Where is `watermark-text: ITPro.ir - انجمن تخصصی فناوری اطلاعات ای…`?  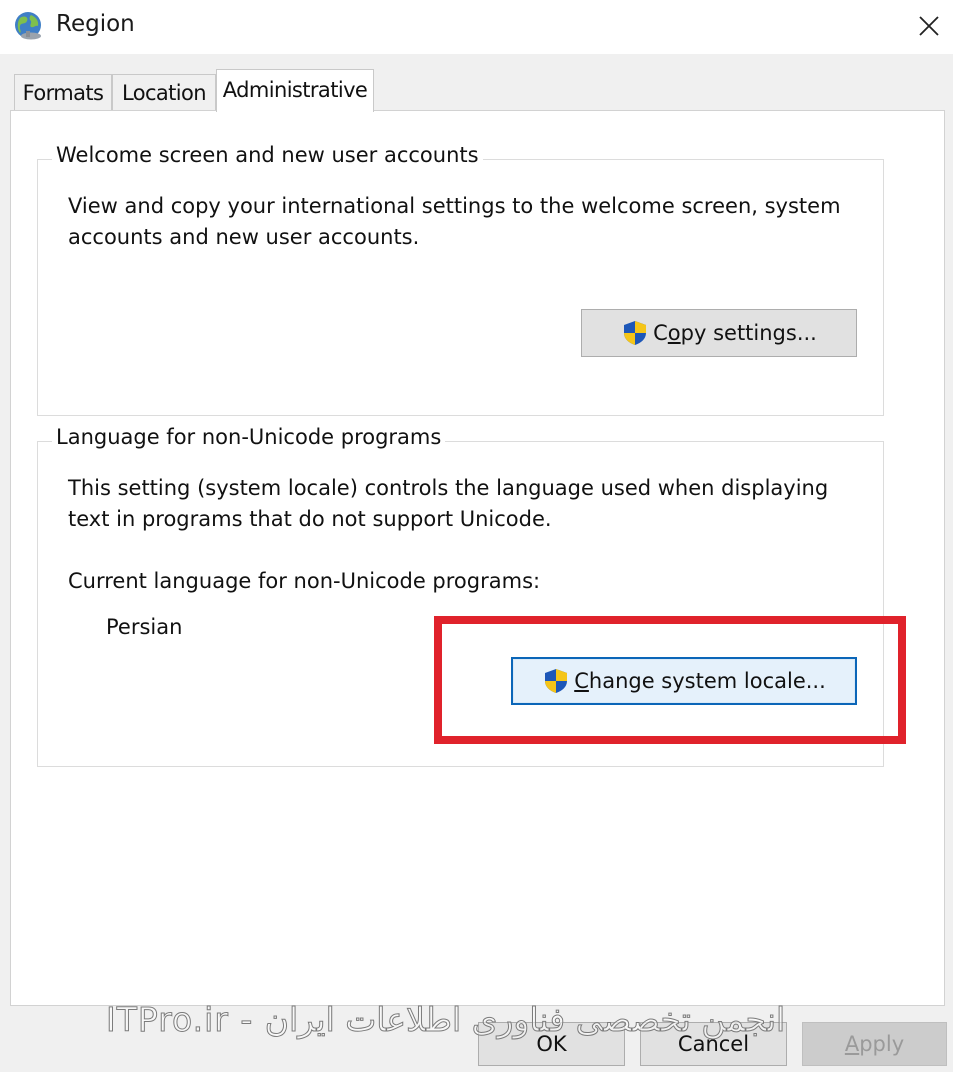
watermark-text: ITPro.ir - انجمن تخصصی فناوری اطلاعات ای… is located at coordinates (446, 1020).